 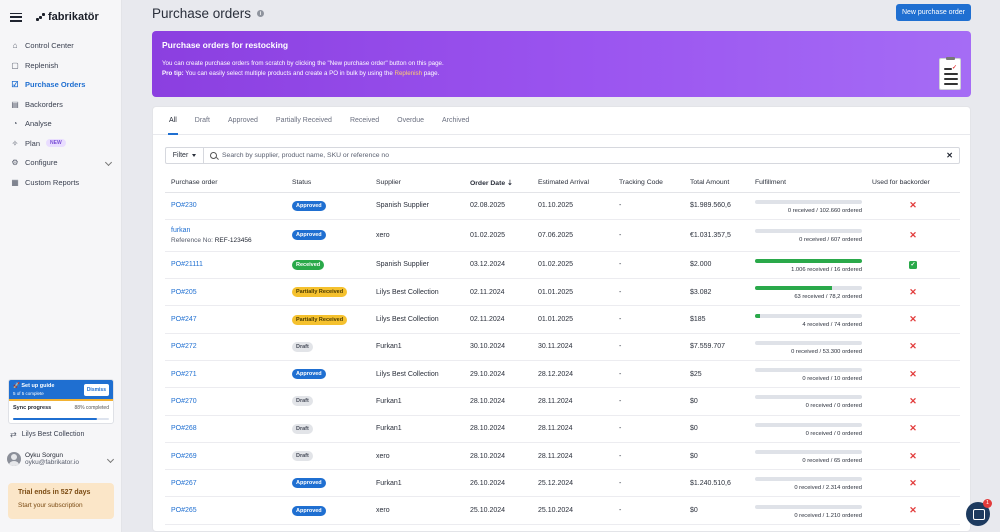 What do you see at coordinates (826, 351) in the screenshot?
I see `fulfillment-text: 0 received / 53.300 ordered` at bounding box center [826, 351].